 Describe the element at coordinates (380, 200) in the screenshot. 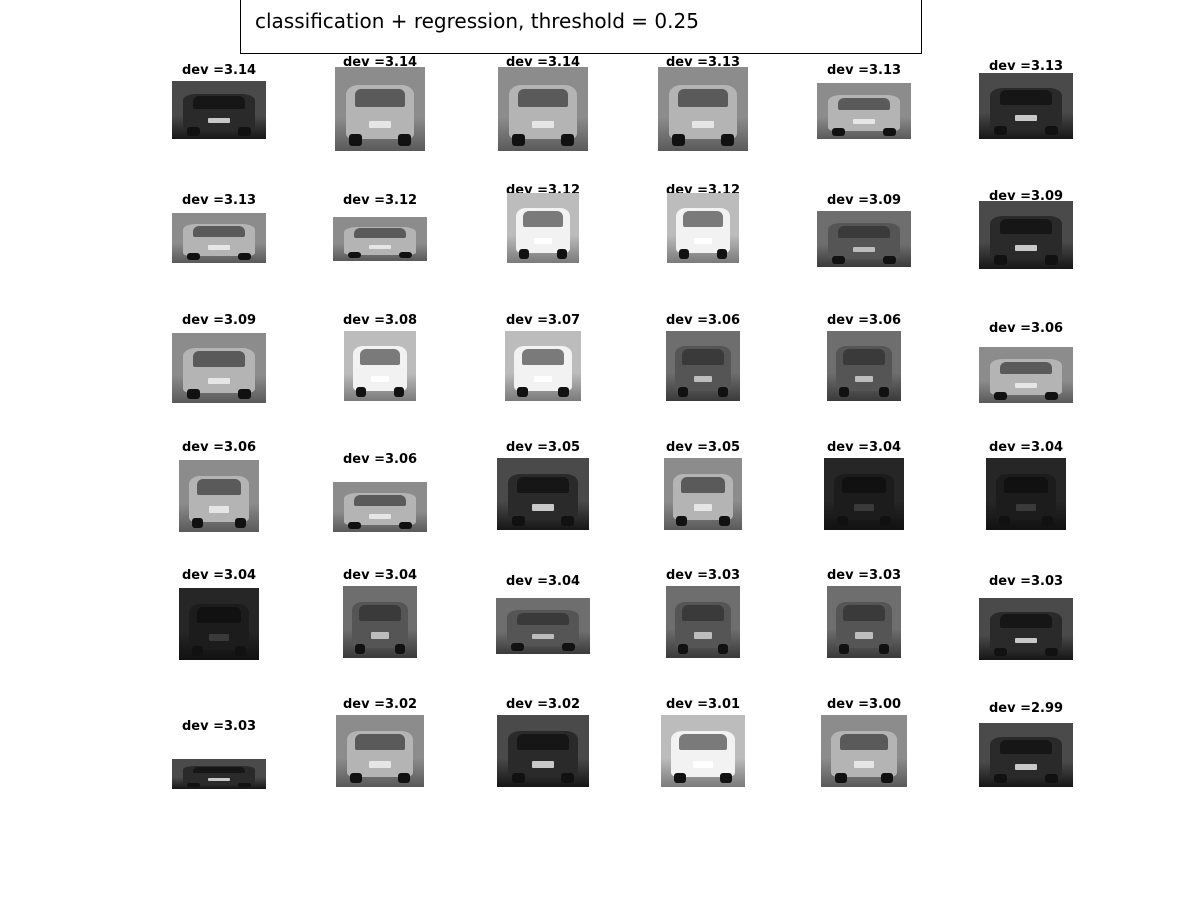

I see `dev-label: dev =3.12` at that location.